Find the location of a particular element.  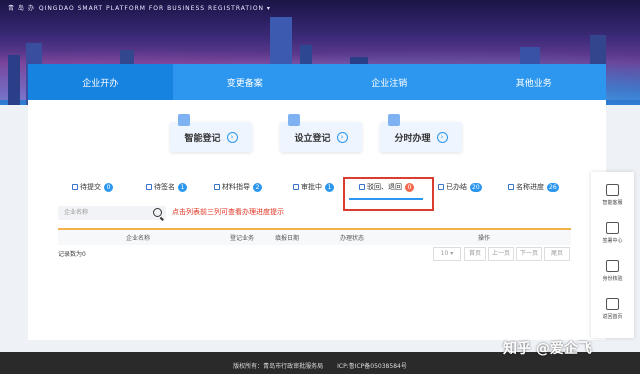

watermark: 知乎 @爱企飞 is located at coordinates (547, 349).